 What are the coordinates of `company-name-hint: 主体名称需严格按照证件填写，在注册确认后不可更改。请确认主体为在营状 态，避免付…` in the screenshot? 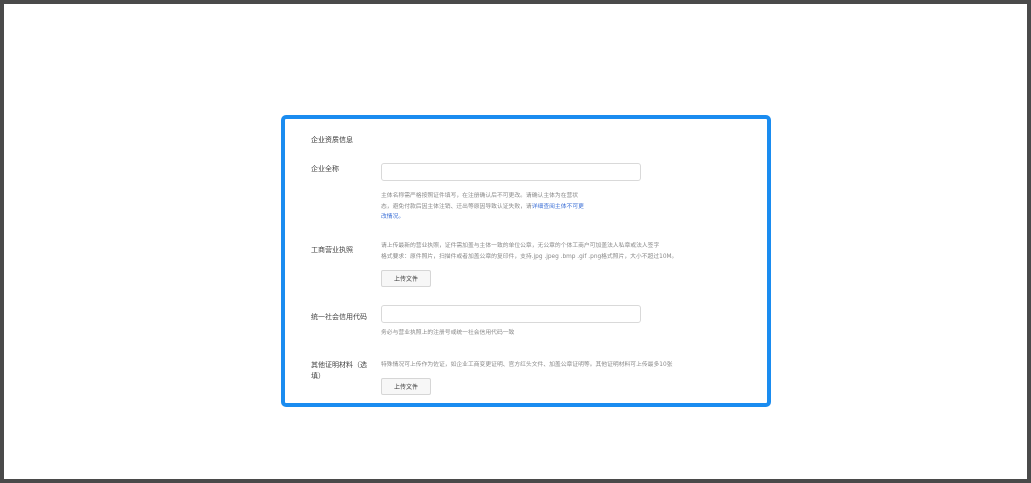 It's located at (482, 207).